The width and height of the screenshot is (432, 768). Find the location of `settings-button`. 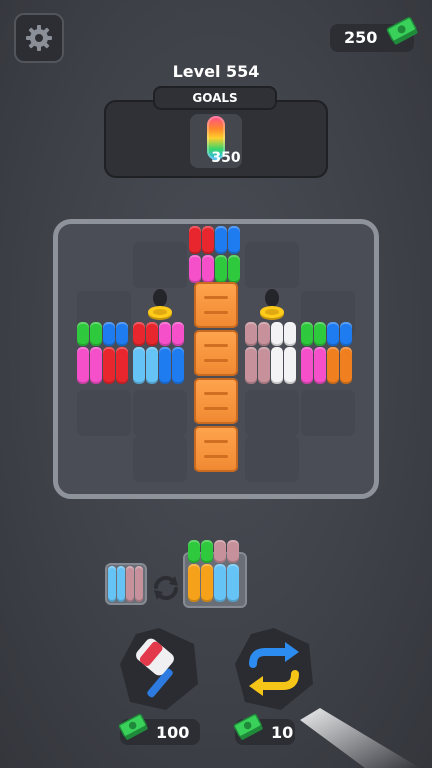

settings-button is located at coordinates (39, 38).